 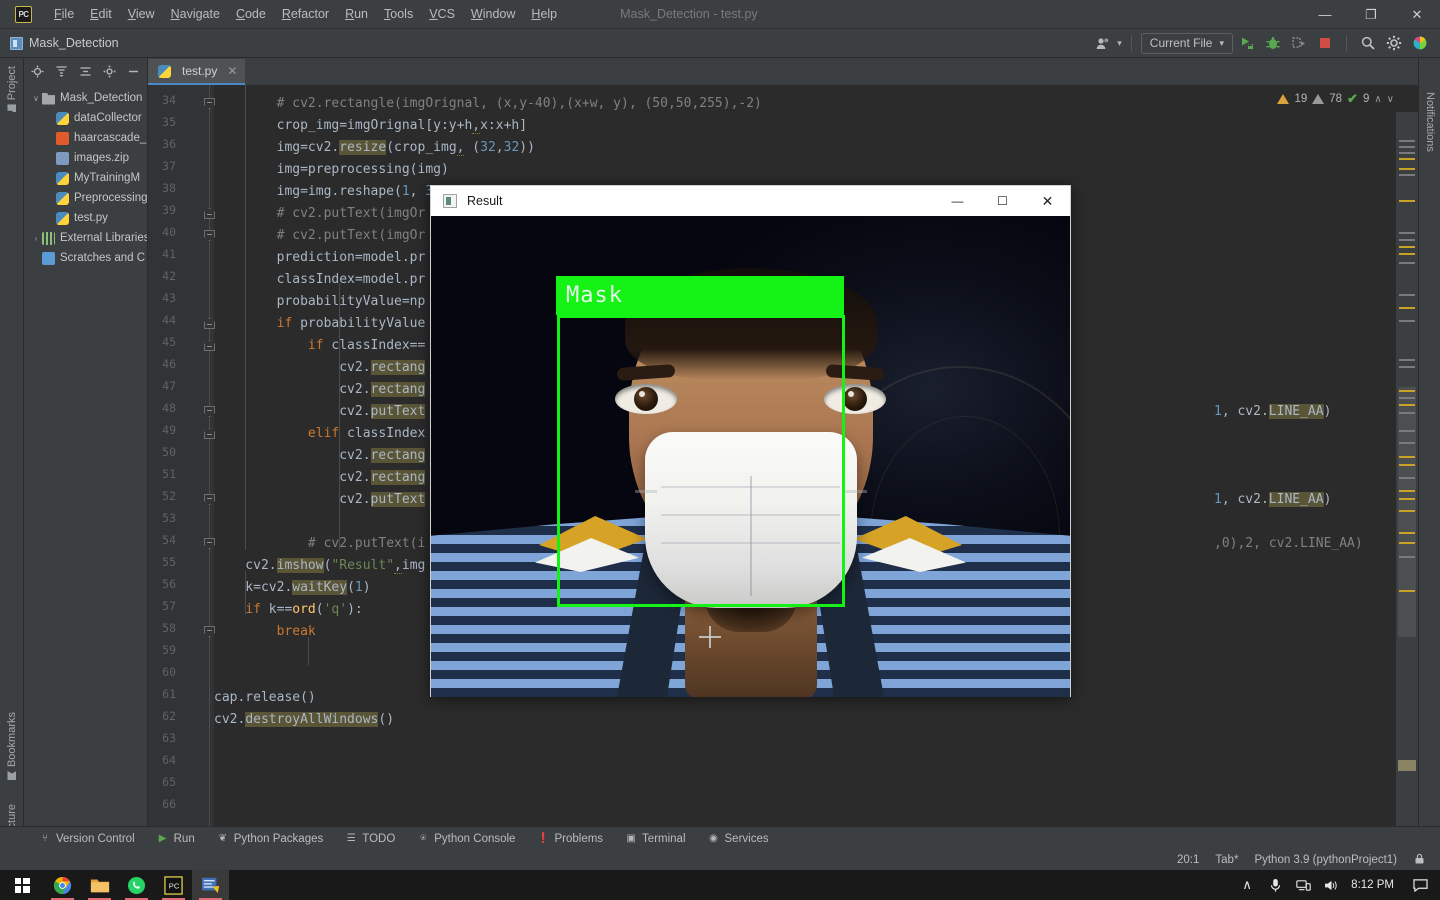 I want to click on next-problem-icon: ∨, so click(x=1390, y=99).